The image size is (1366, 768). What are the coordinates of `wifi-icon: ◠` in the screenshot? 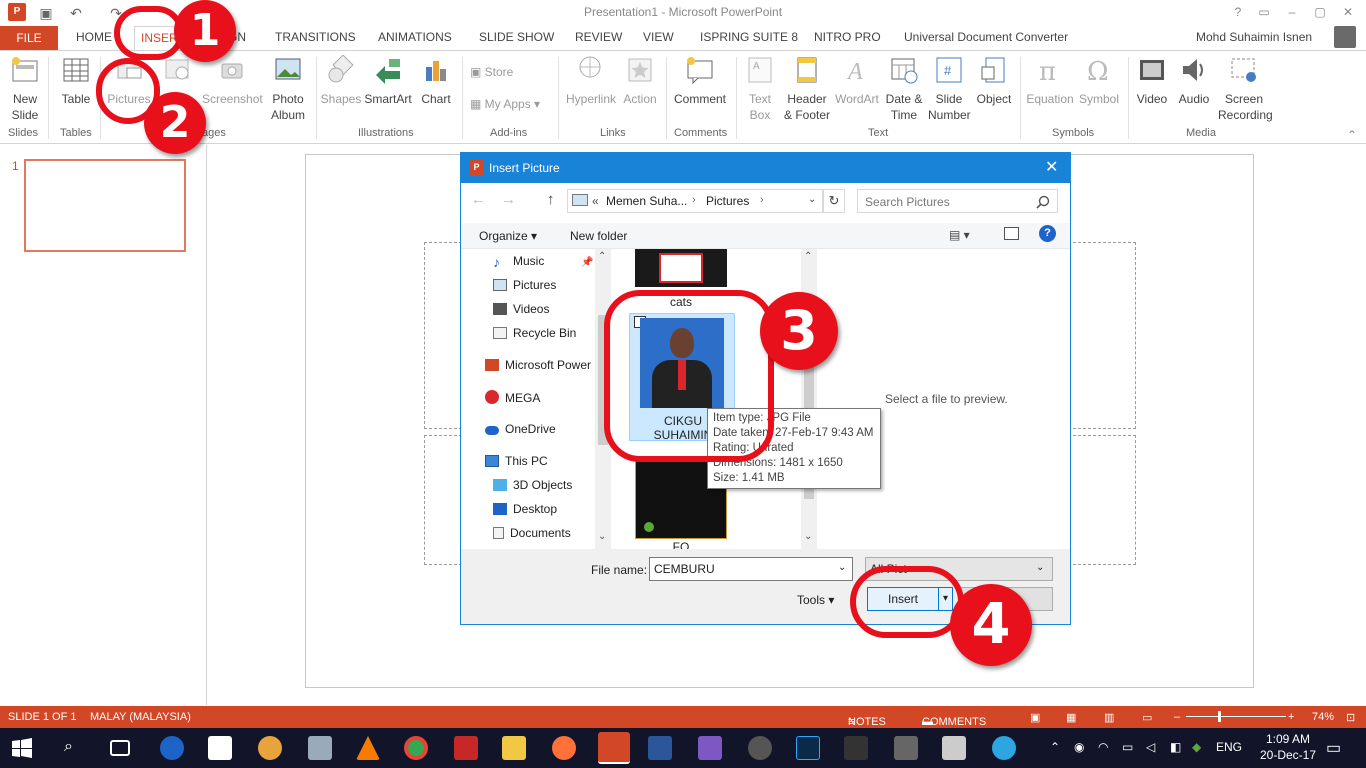 It's located at (1103, 747).